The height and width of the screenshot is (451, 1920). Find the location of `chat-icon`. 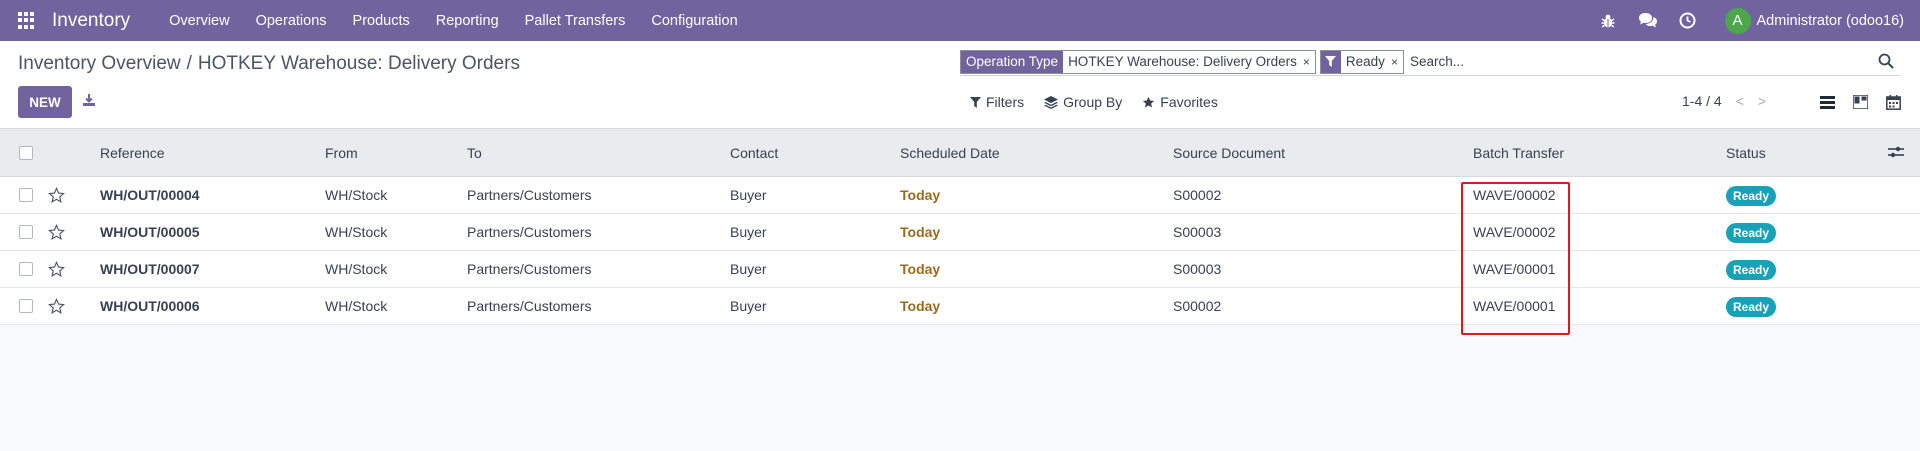

chat-icon is located at coordinates (1648, 21).